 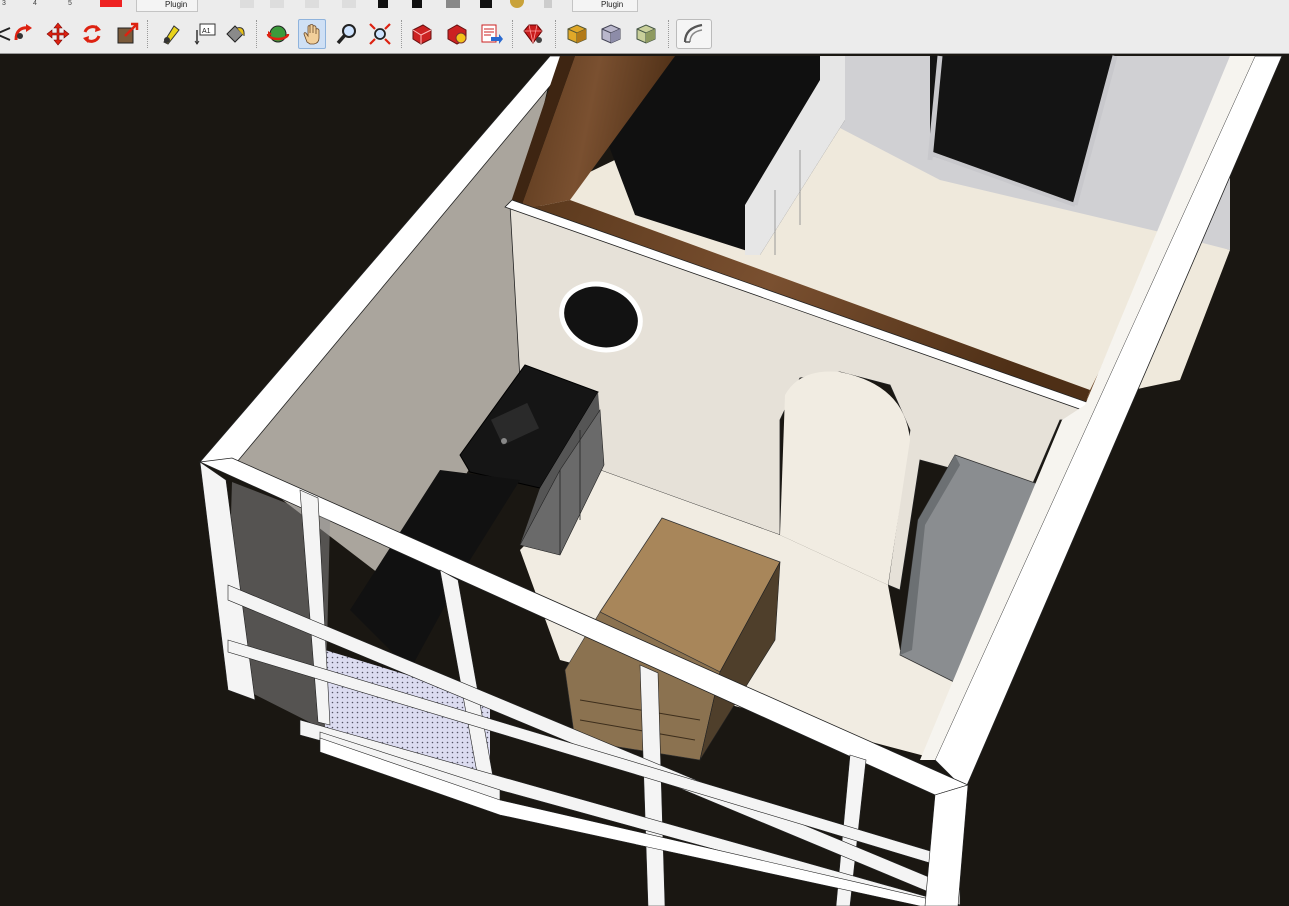 I want to click on sink-drain, so click(x=504, y=441).